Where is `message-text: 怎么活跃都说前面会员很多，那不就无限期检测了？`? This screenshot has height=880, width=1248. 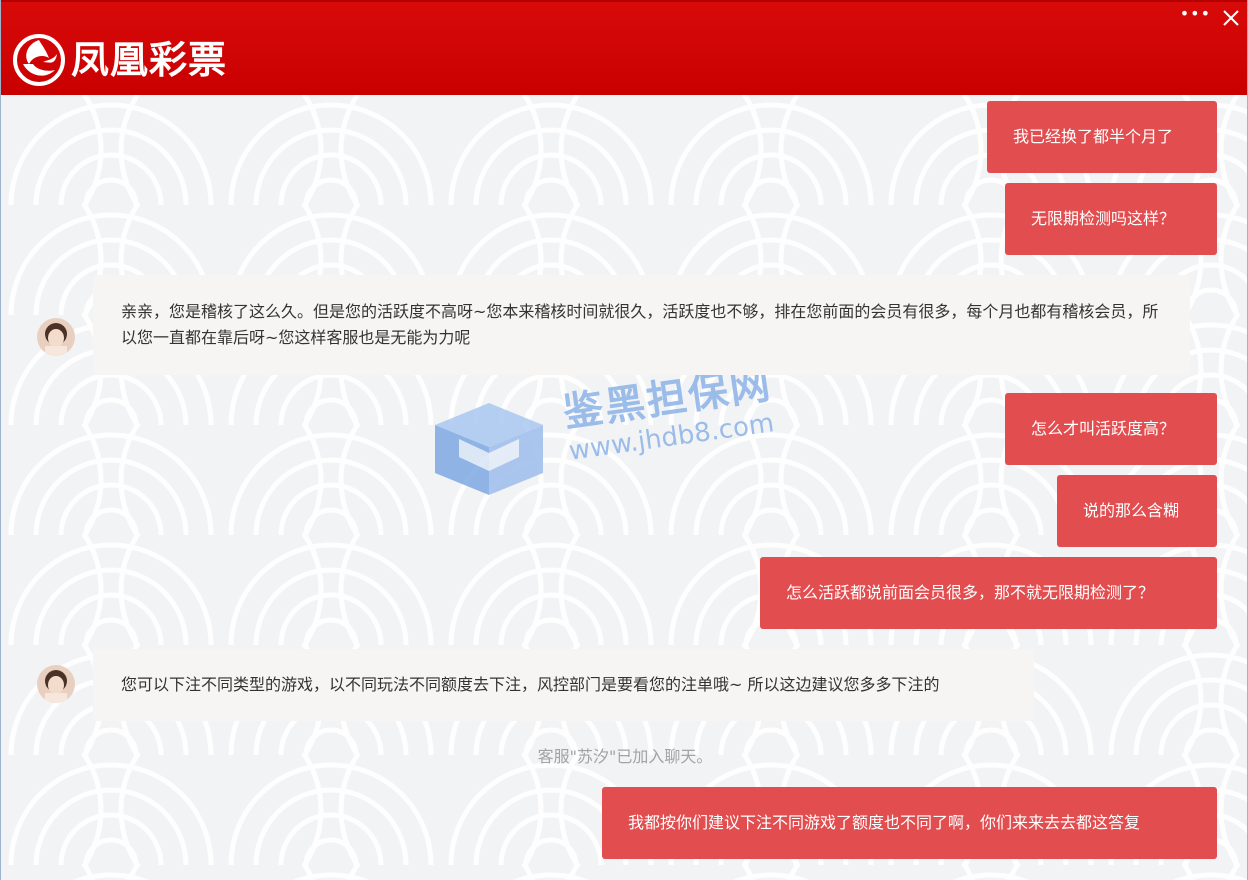 message-text: 怎么活跃都说前面会员很多，那不就无限期检测了？ is located at coordinates (970, 592).